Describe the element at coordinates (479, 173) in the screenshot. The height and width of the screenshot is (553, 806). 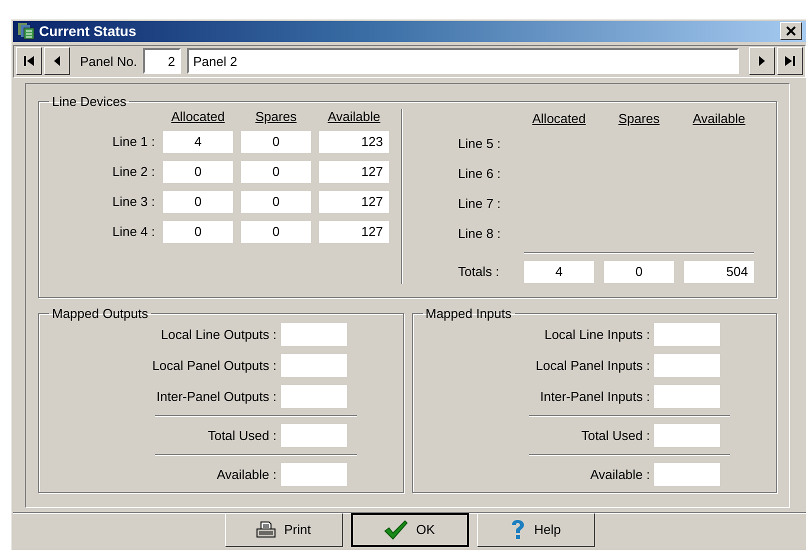
I see `row-label: Line 6 :` at that location.